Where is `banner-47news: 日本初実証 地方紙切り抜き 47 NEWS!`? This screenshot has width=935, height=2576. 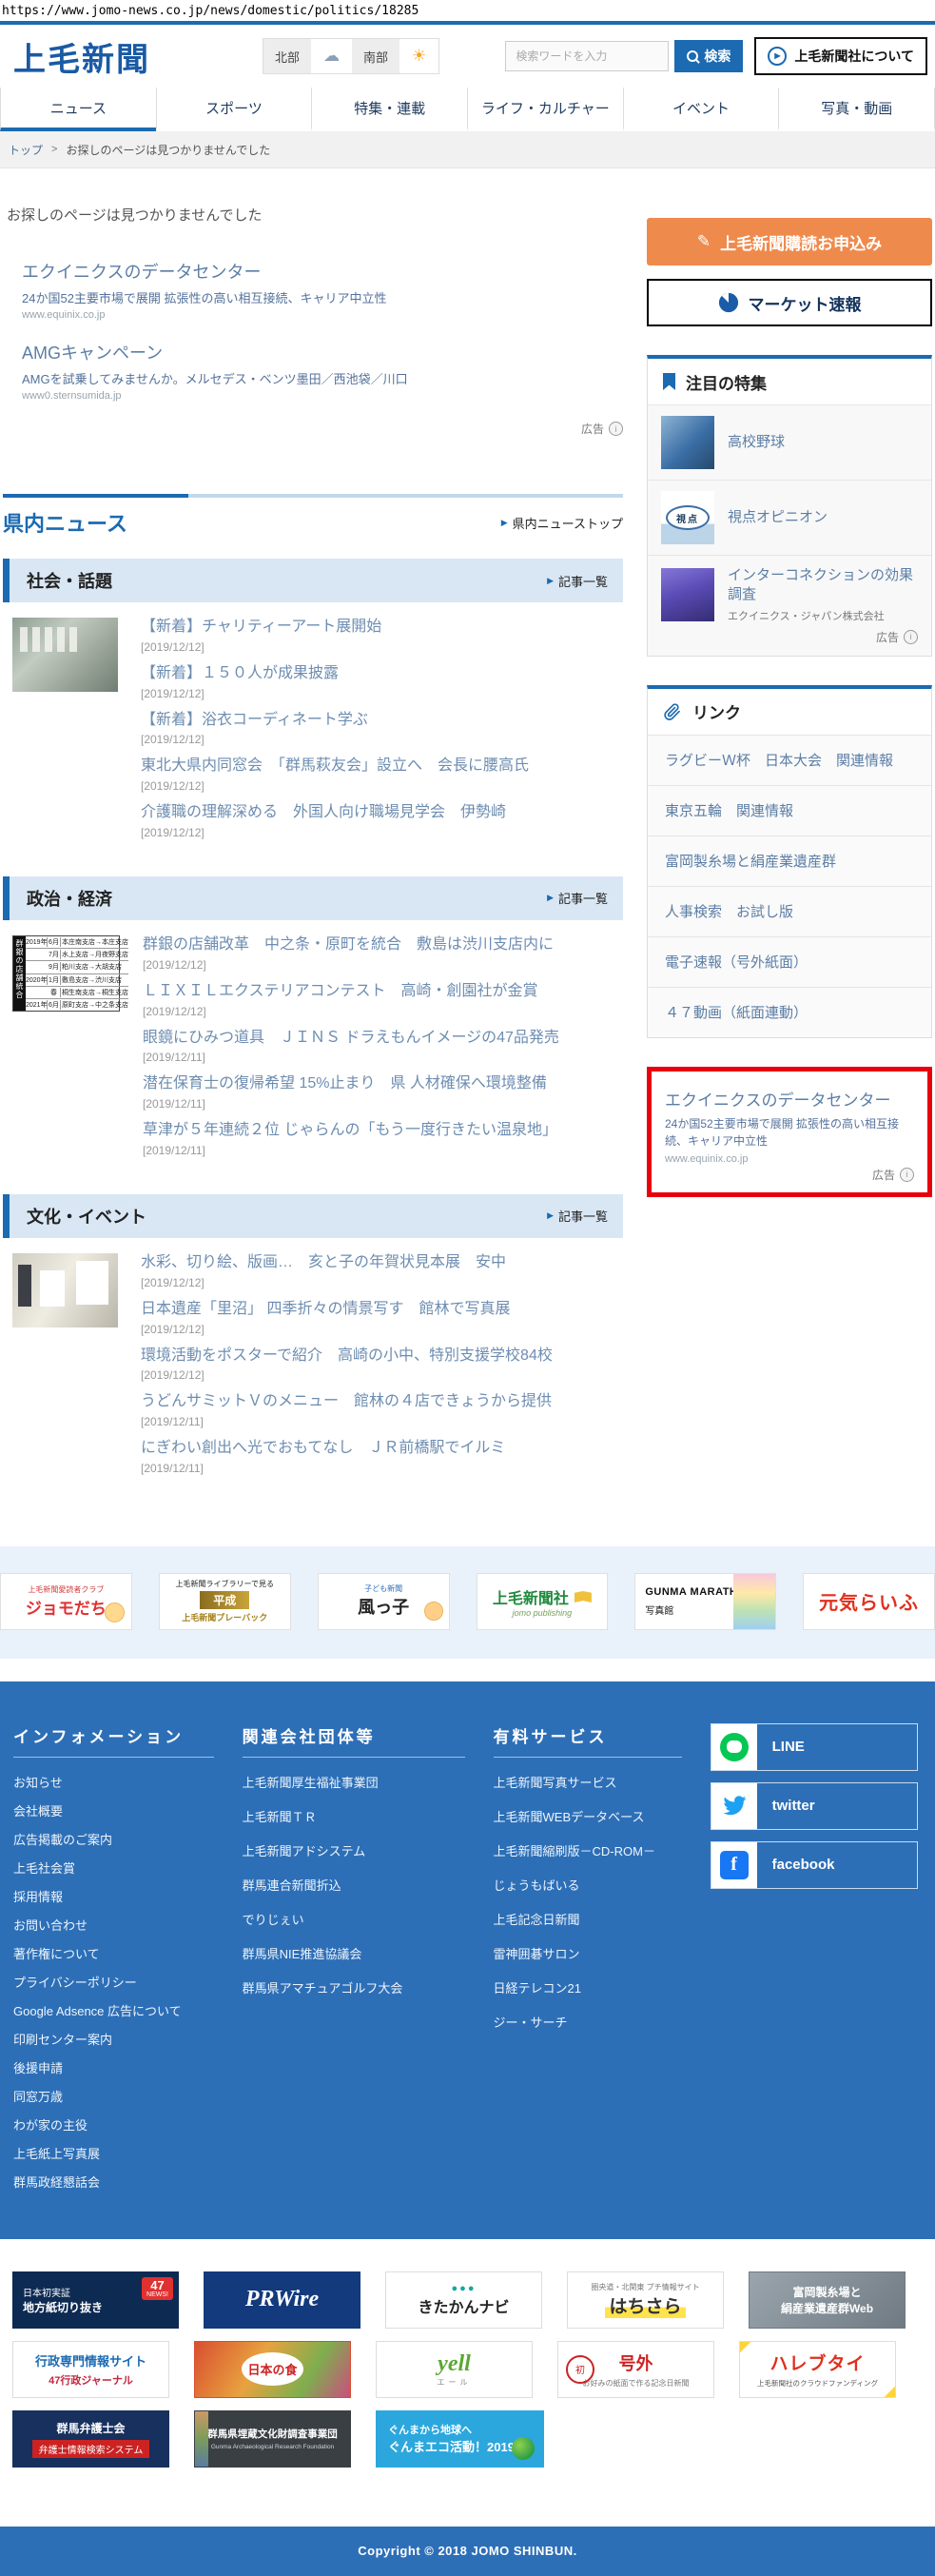
banner-47news: 日本初実証 地方紙切り抜き 47 NEWS! is located at coordinates (95, 2300).